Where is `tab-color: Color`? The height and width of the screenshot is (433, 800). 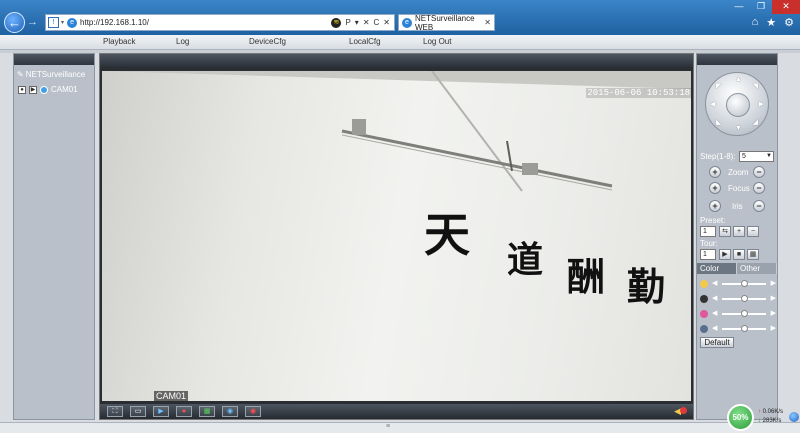
tab-color: Color is located at coordinates (717, 268).